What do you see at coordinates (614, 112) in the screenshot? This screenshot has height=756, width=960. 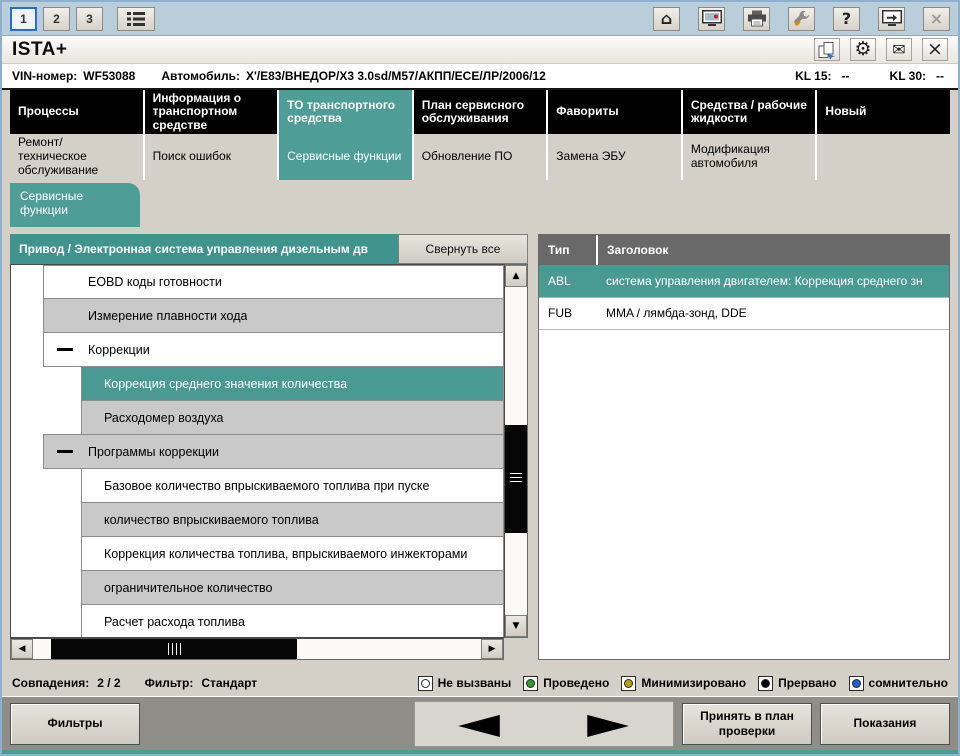 I see `tab-favorites: Фавориты` at bounding box center [614, 112].